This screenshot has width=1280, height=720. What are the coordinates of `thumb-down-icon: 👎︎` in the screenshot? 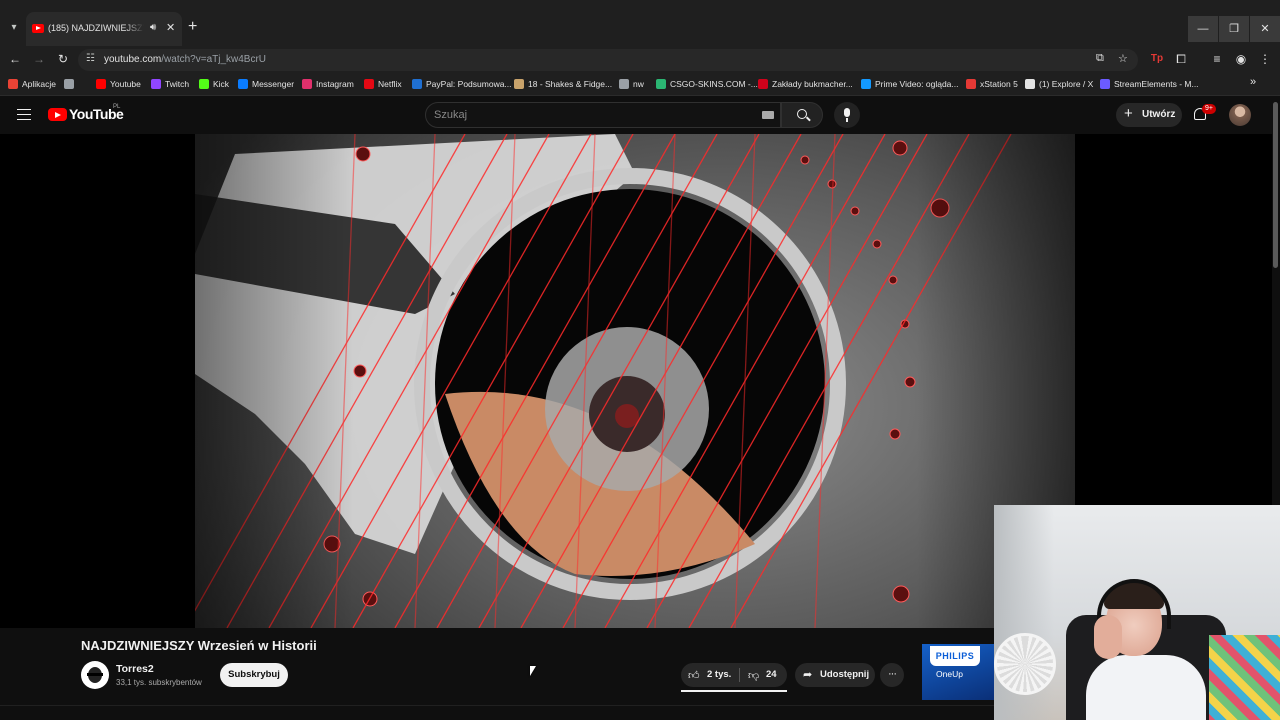 It's located at (753, 675).